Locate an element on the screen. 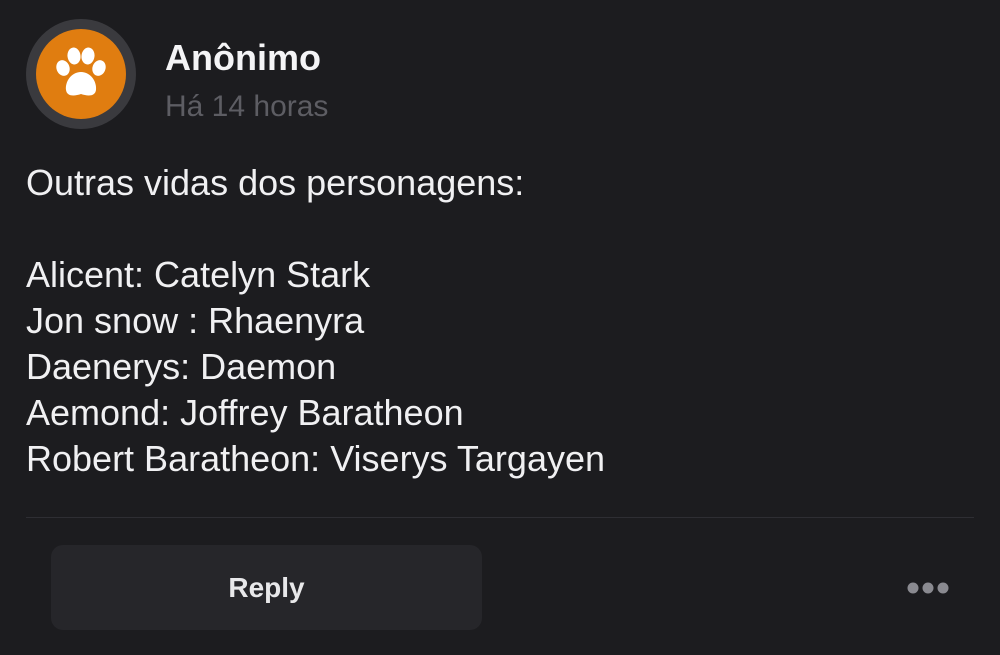 Image resolution: width=1000 pixels, height=655 pixels. post-line: Daenerys: Daemon is located at coordinates (181, 366).